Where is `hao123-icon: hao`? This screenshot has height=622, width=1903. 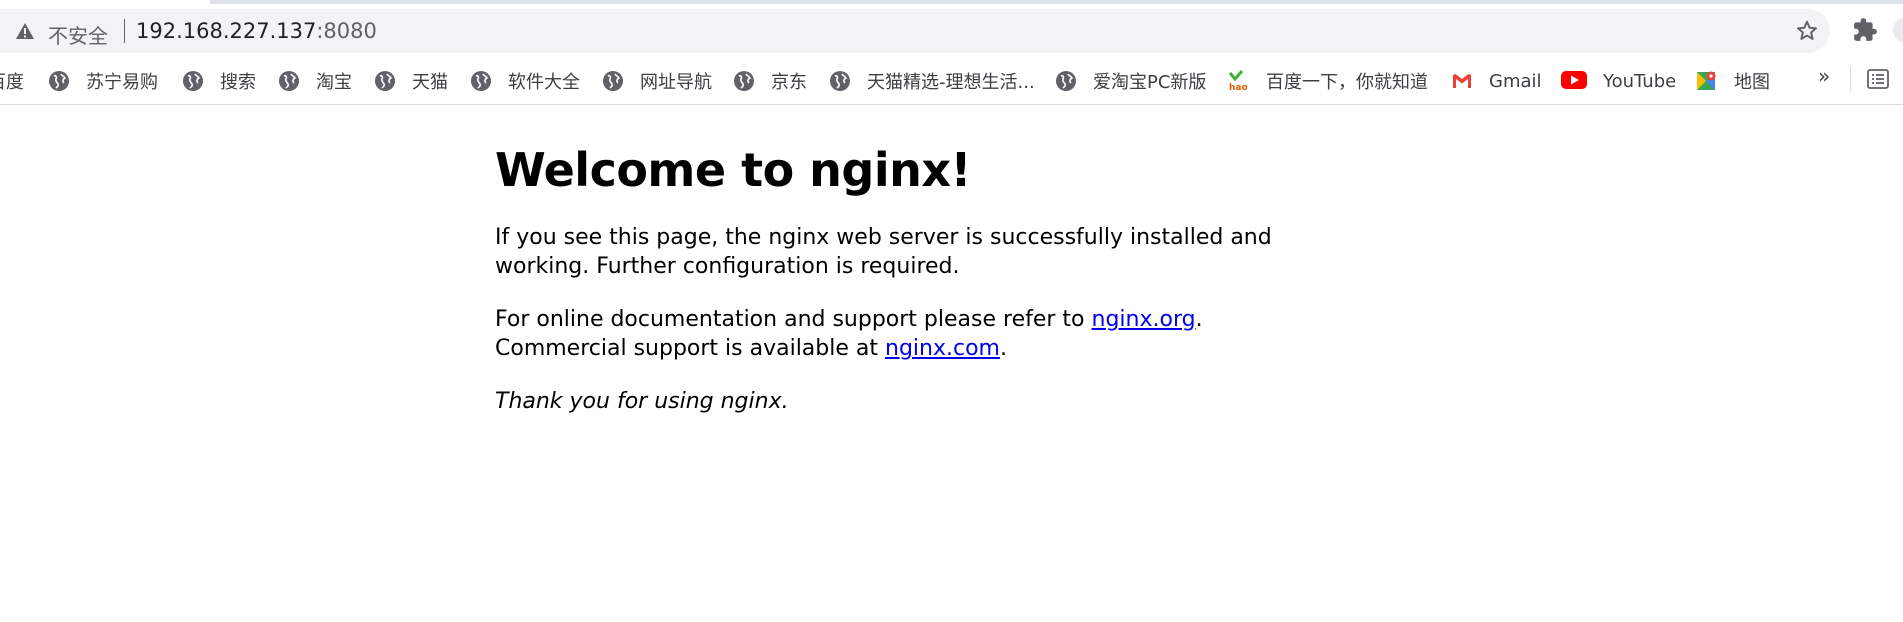 hao123-icon: hao is located at coordinates (1239, 81).